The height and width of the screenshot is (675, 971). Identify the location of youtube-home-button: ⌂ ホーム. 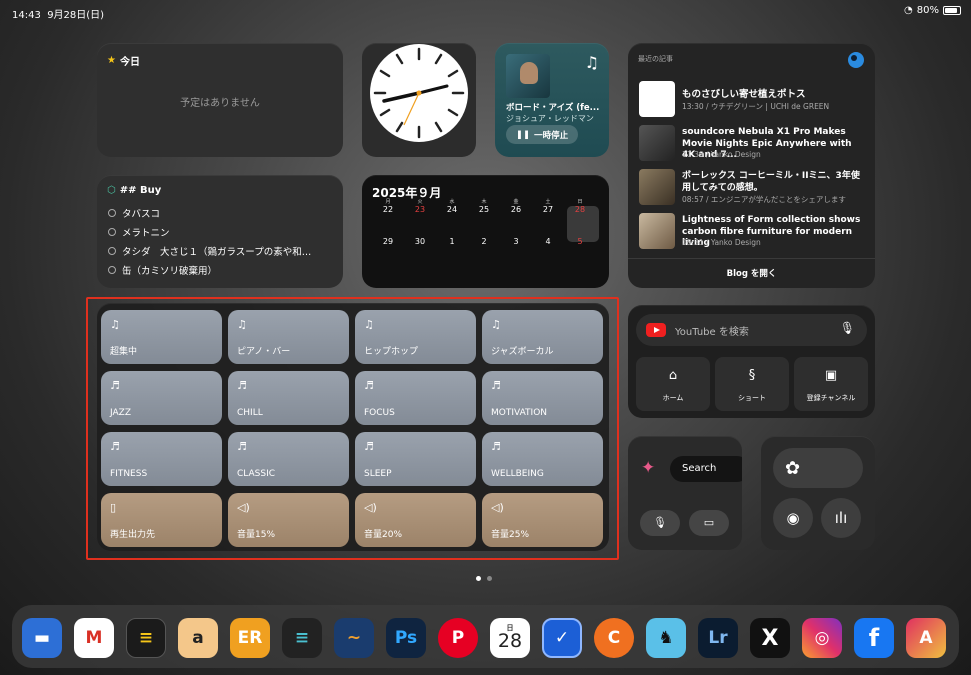
(673, 384).